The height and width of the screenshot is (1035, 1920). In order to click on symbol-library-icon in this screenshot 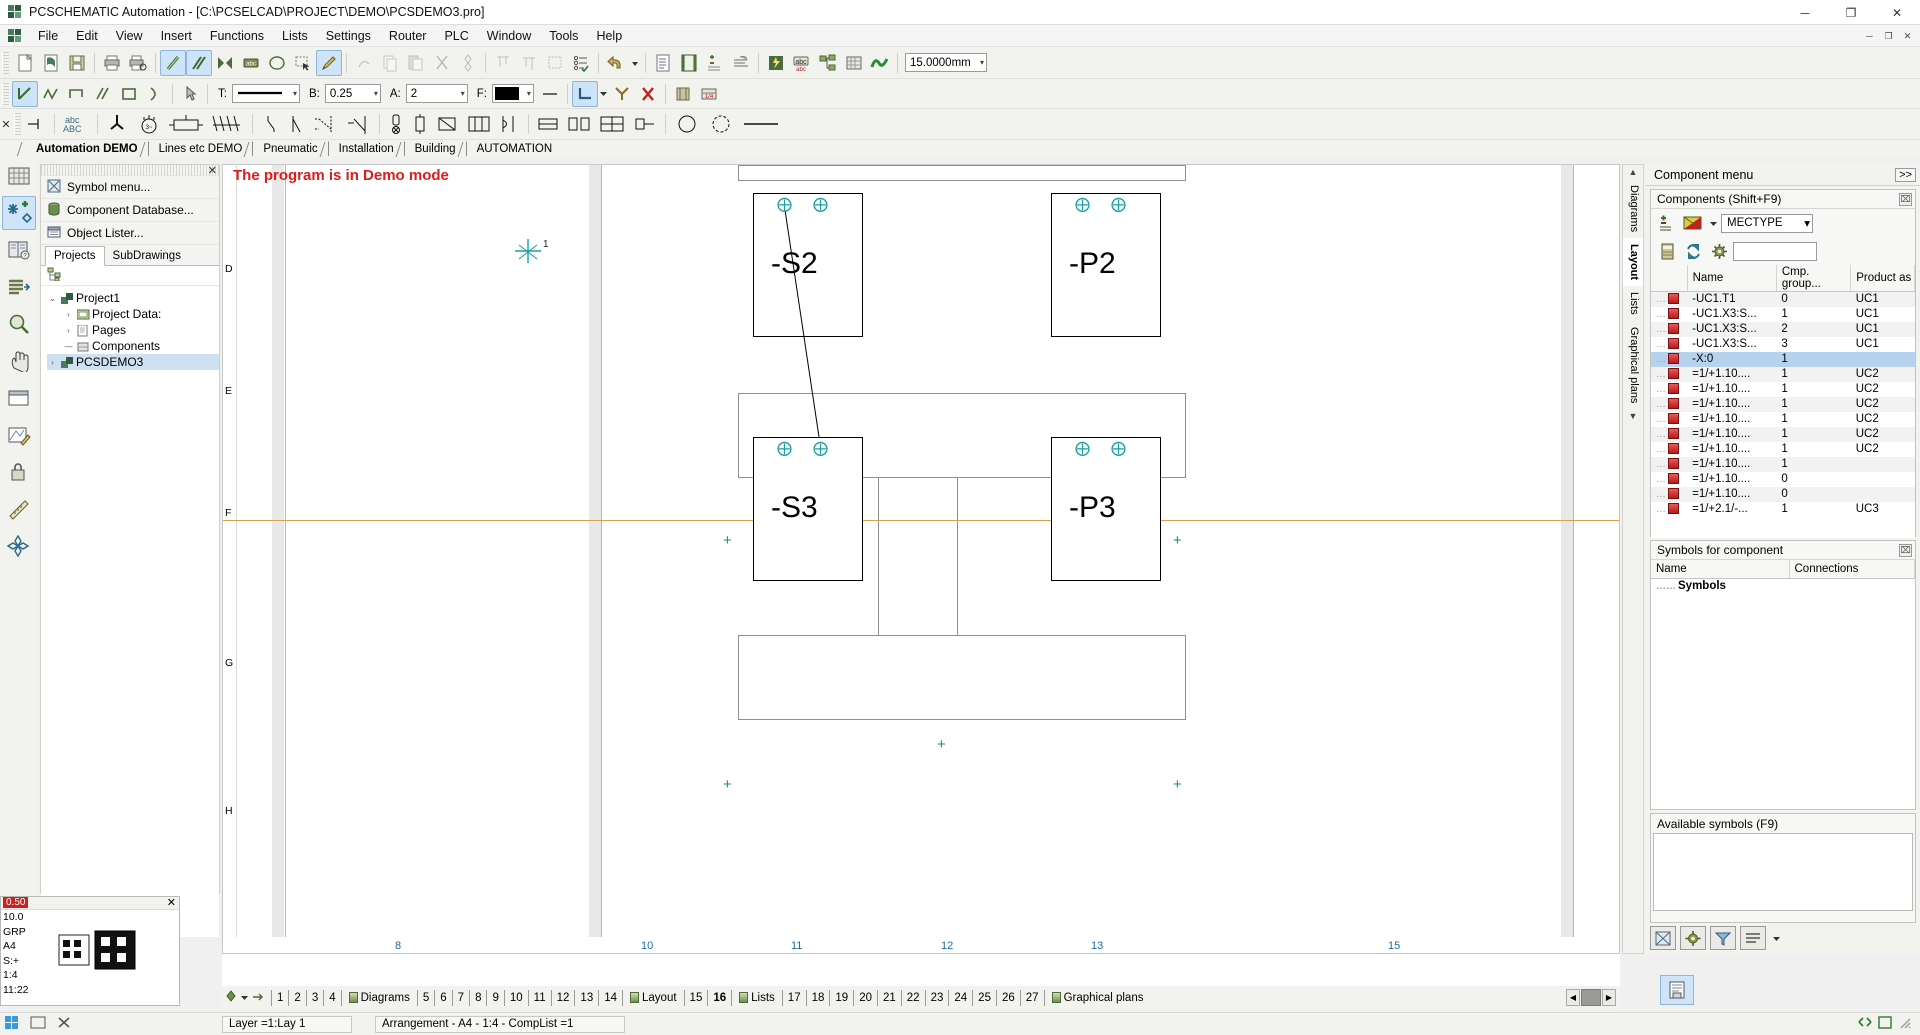, I will do `click(1663, 938)`.